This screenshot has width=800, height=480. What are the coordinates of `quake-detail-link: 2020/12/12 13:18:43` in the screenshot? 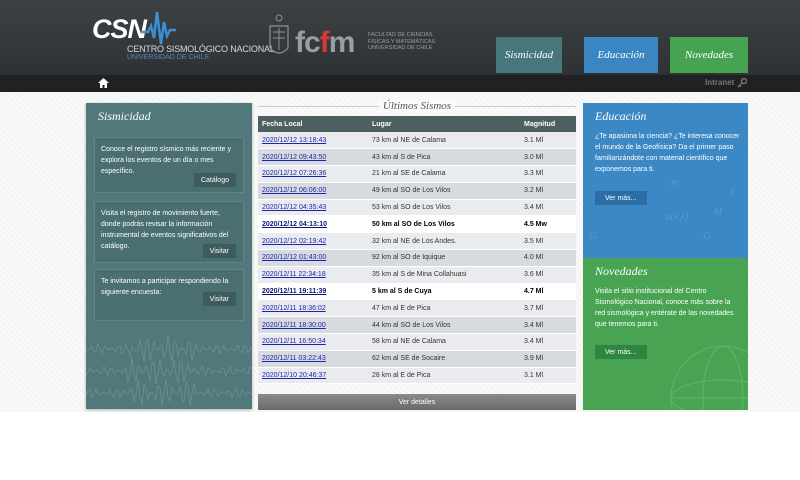 It's located at (294, 140).